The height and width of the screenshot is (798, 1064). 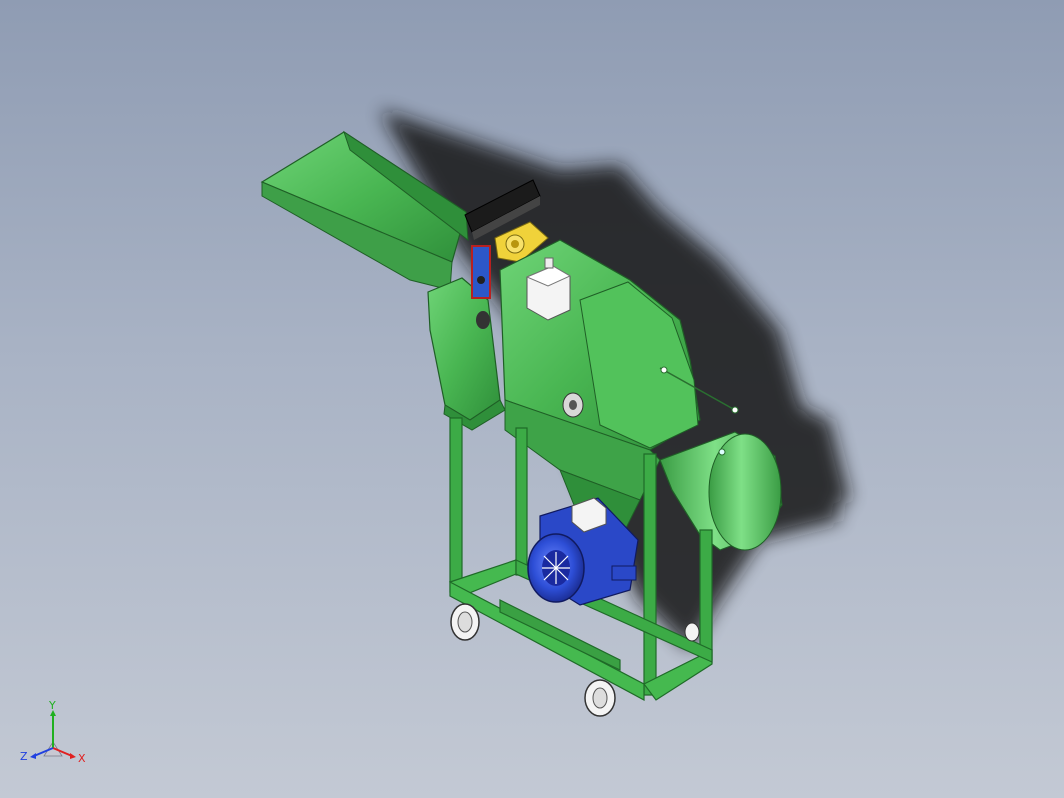 I want to click on x-axis-label: X, so click(x=82, y=758).